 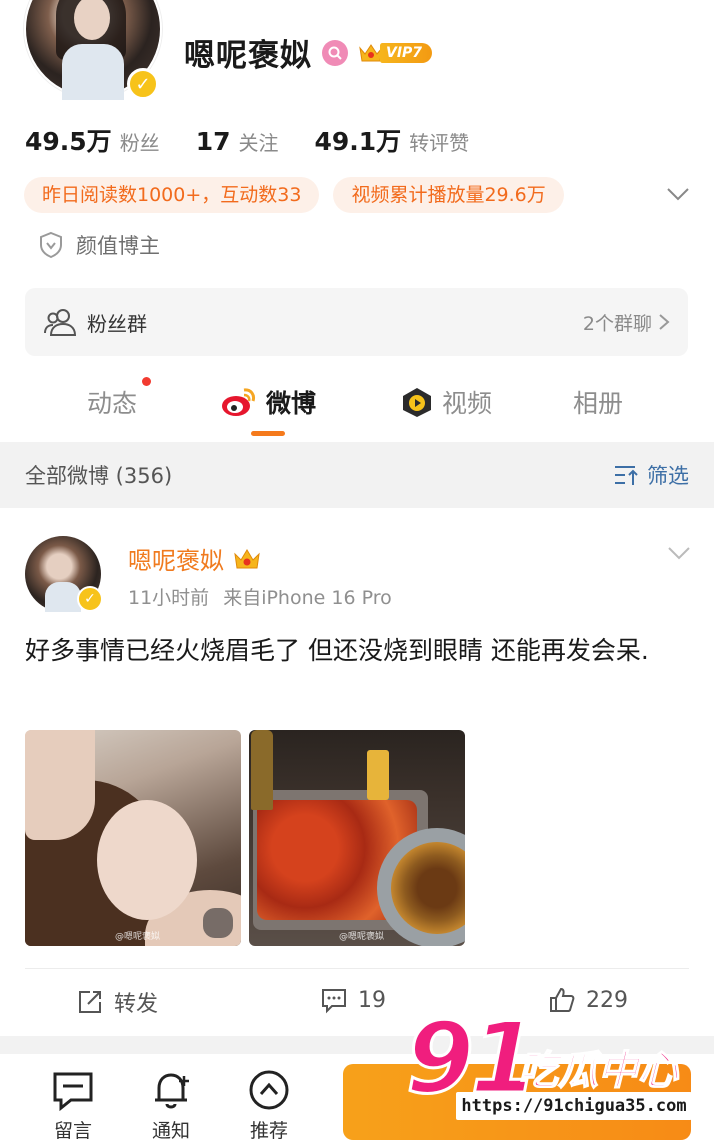 I want to click on stat-value: 49.5万, so click(x=68, y=141).